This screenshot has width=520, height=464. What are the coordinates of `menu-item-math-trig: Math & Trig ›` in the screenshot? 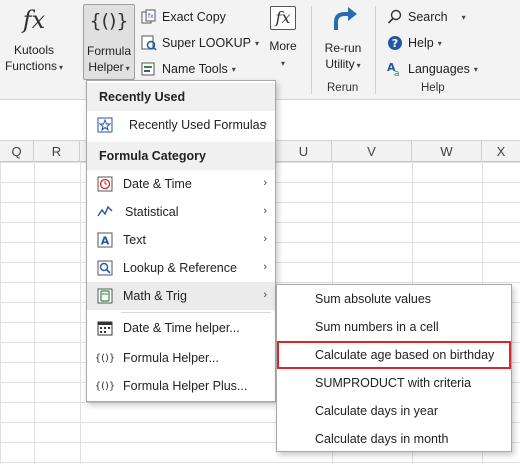 It's located at (181, 296).